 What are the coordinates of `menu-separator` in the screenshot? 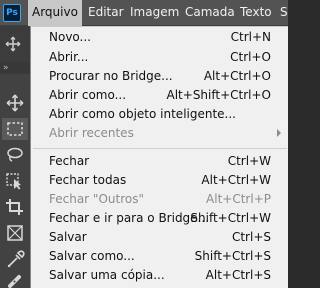 It's located at (160, 148).